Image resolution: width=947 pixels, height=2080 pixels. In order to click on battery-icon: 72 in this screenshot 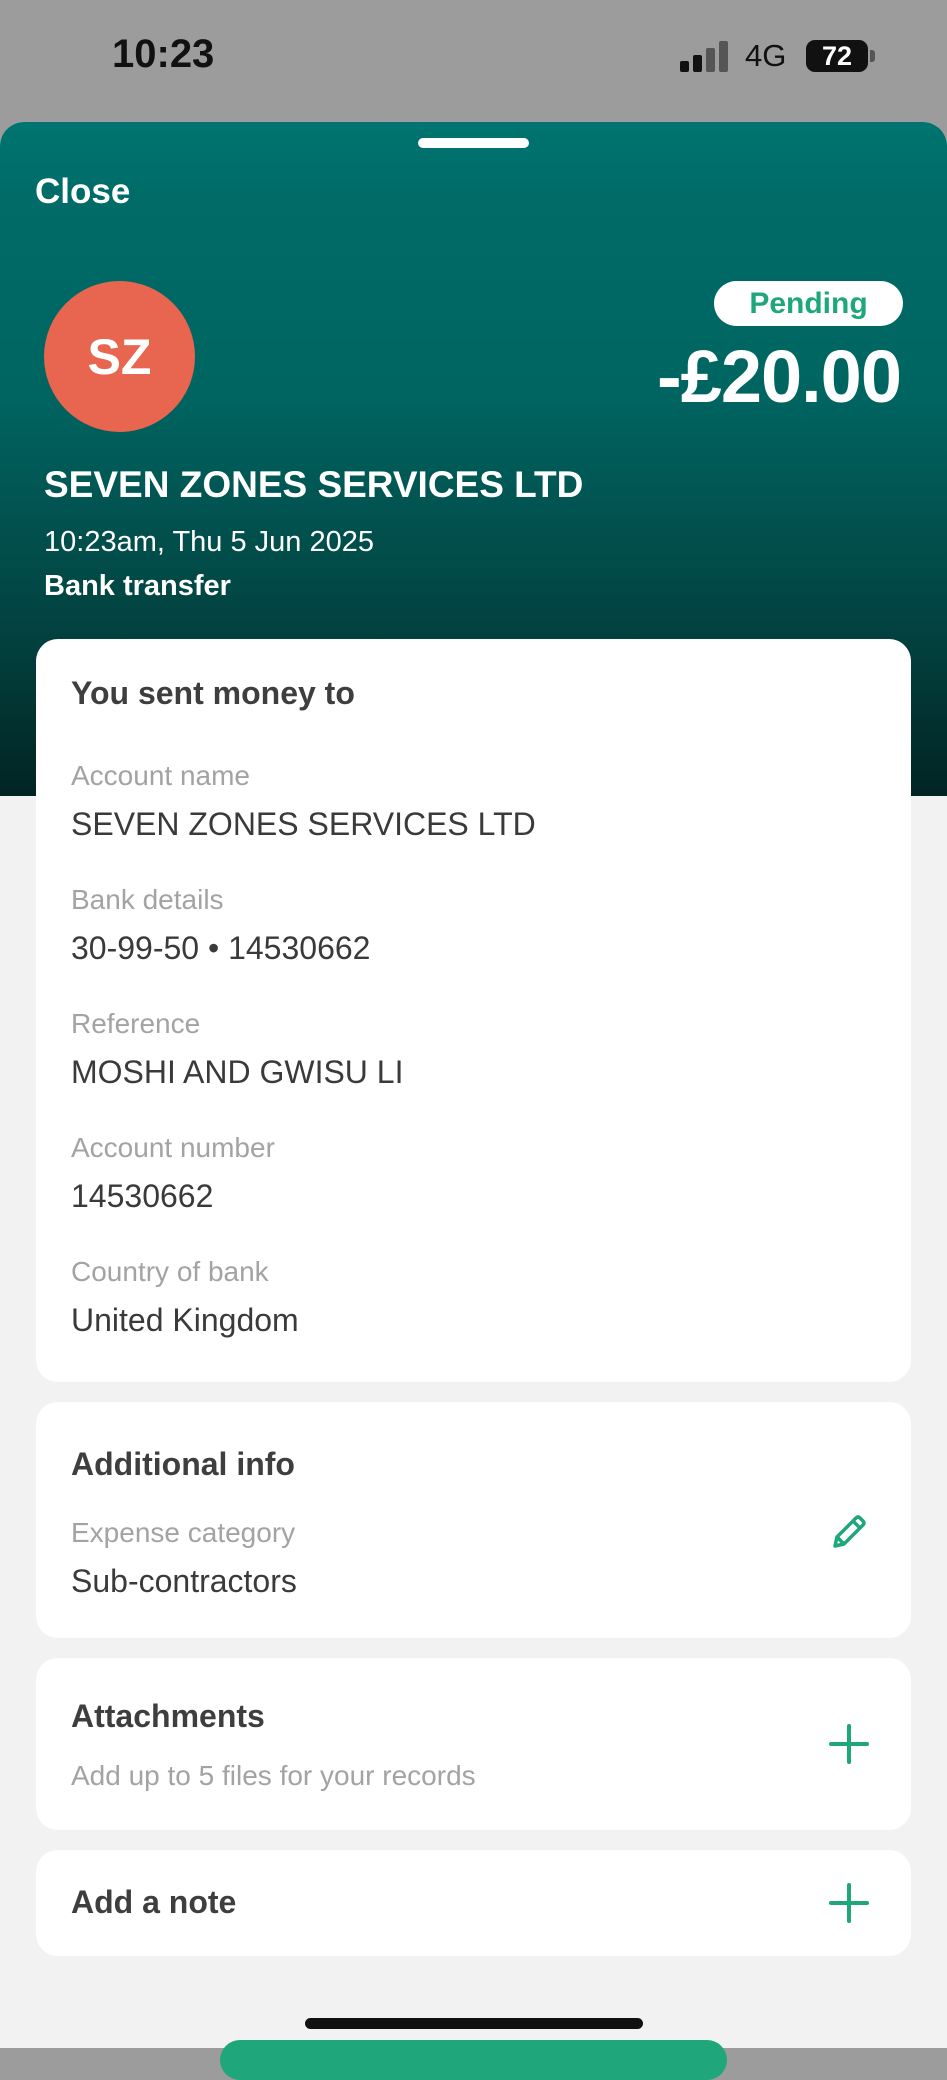, I will do `click(837, 56)`.